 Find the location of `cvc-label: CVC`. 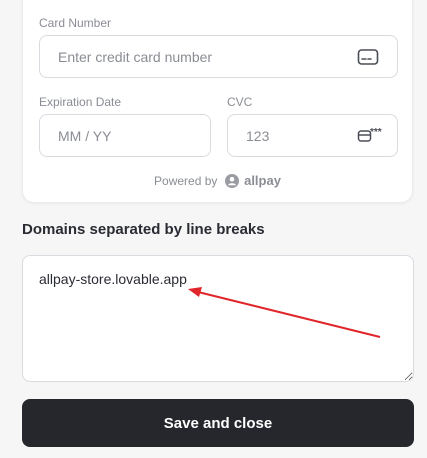

cvc-label: CVC is located at coordinates (240, 102).